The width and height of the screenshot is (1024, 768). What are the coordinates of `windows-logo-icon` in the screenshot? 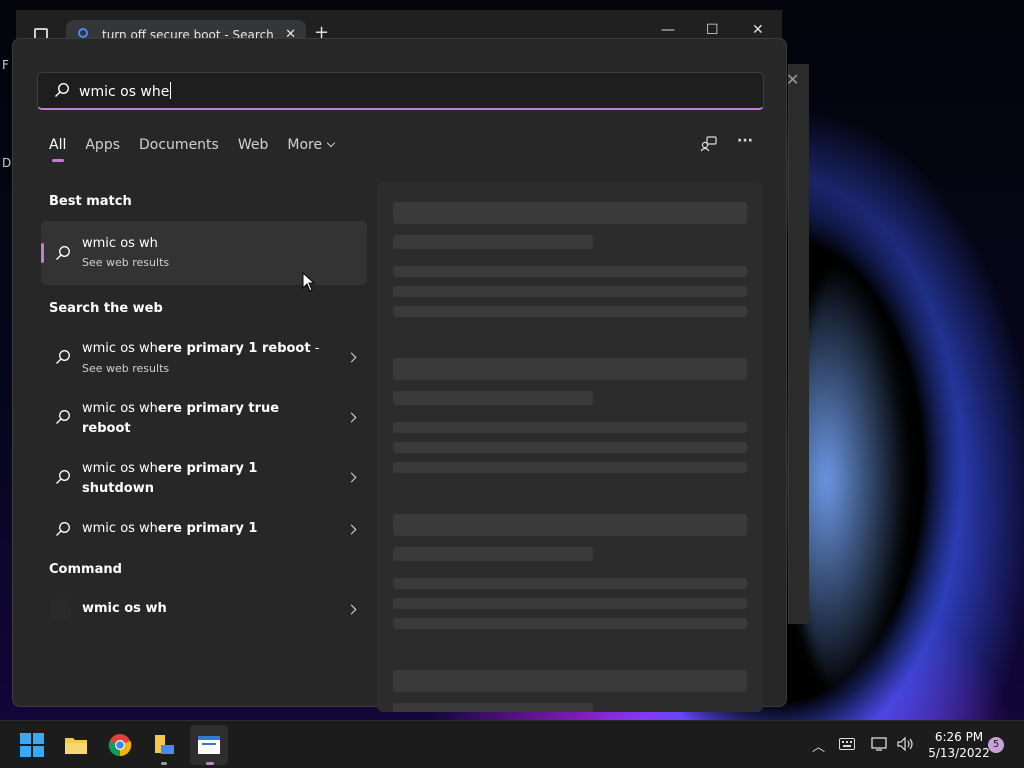 It's located at (25, 738).